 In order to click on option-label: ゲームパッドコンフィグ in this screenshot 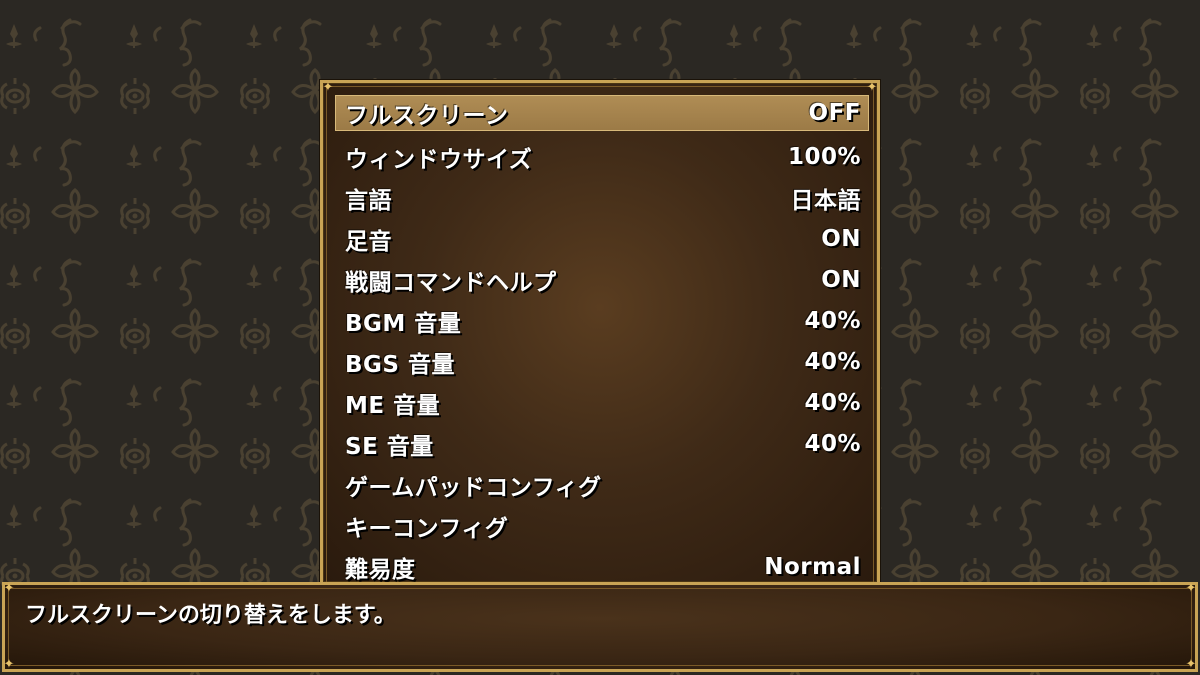, I will do `click(473, 487)`.